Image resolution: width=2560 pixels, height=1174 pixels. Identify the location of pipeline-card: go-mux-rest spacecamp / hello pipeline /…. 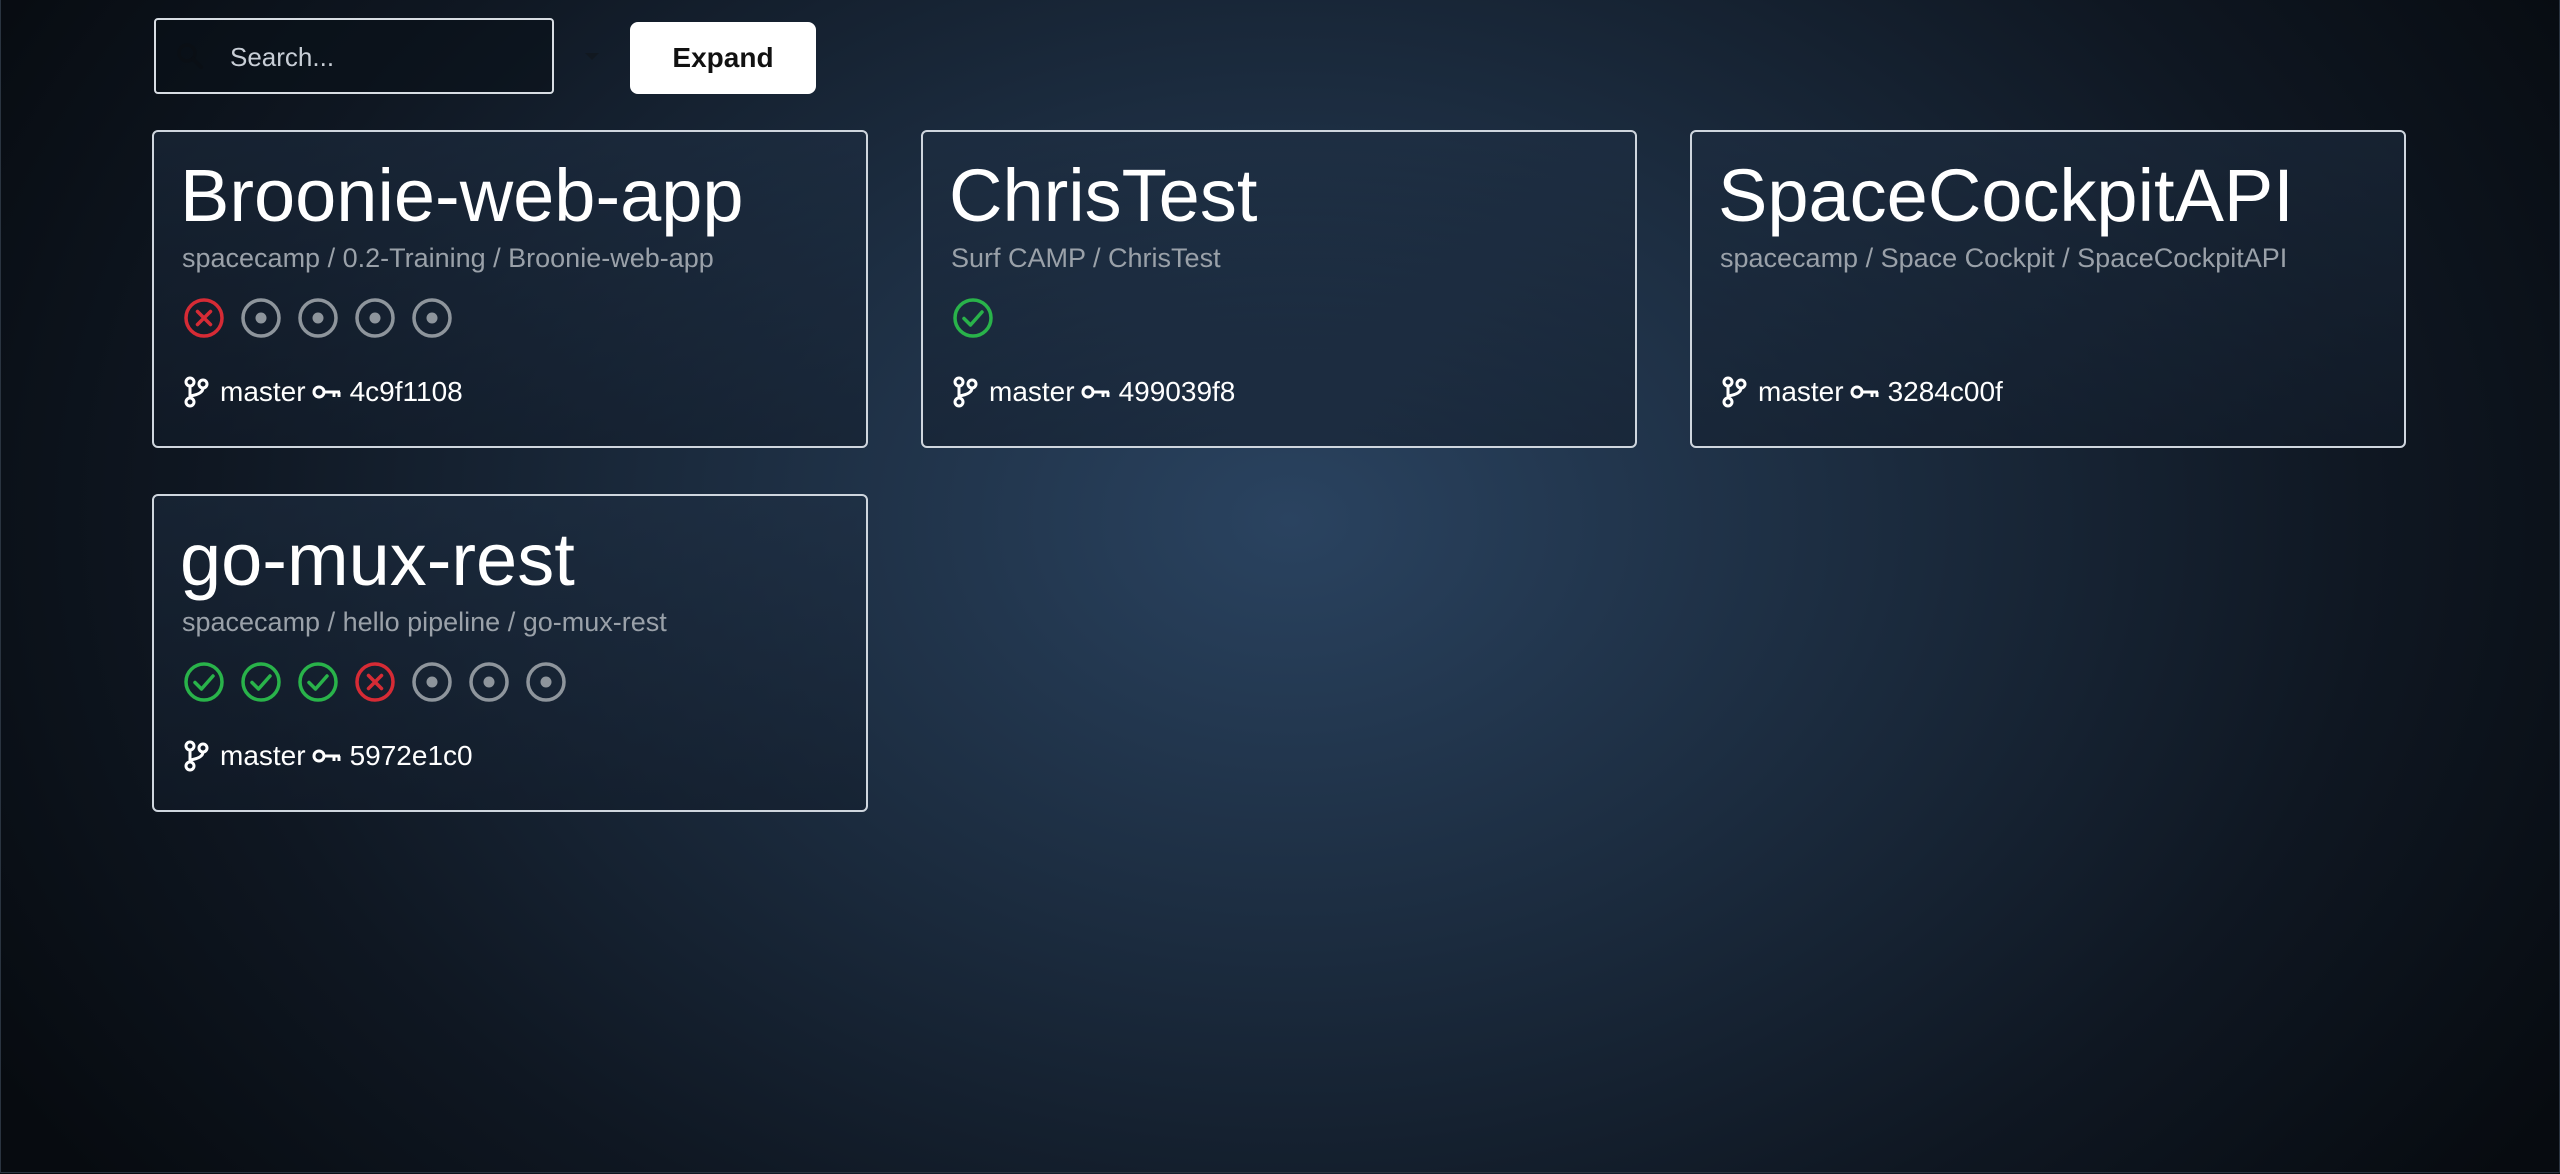
(510, 653).